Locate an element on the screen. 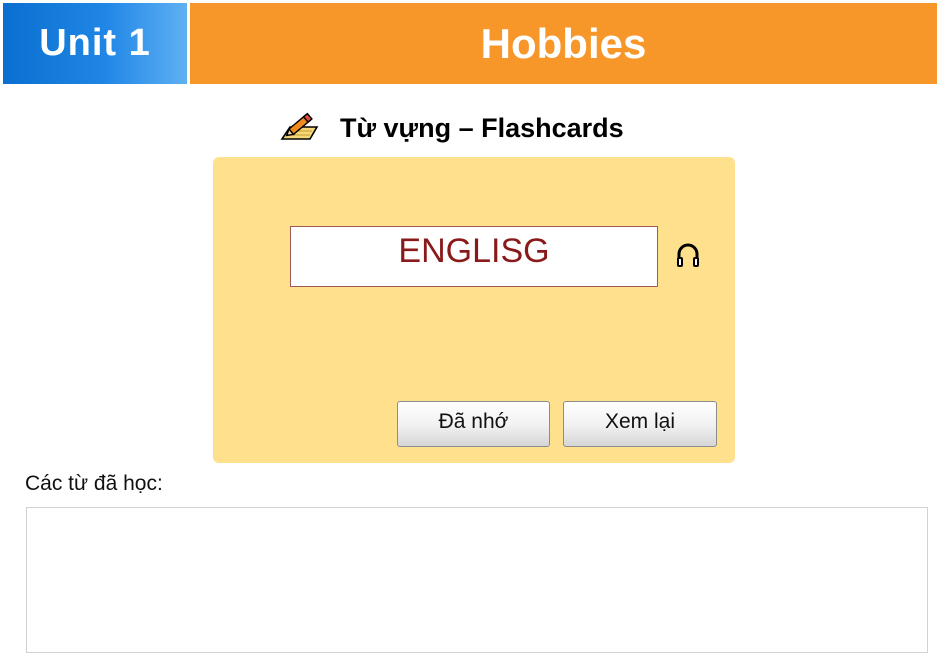 This screenshot has width=940, height=661. pencil-paper-icon is located at coordinates (300, 128).